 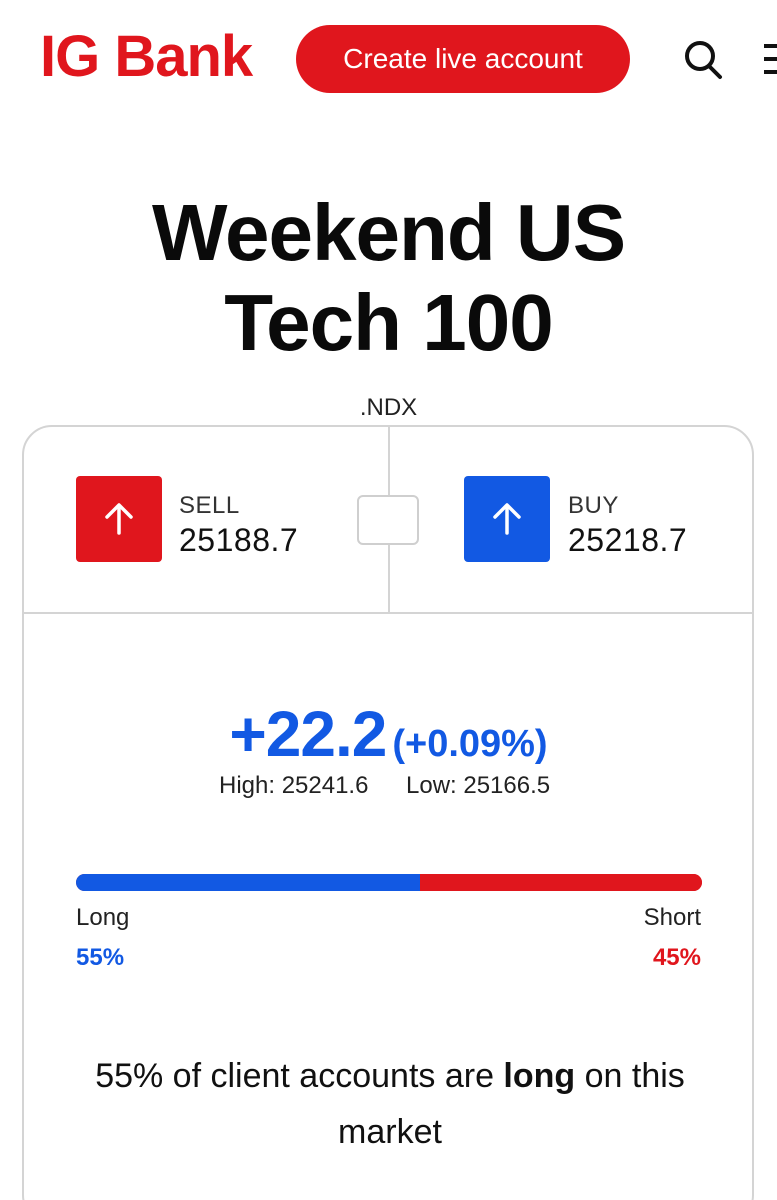 What do you see at coordinates (704, 60) in the screenshot?
I see `search-icon` at bounding box center [704, 60].